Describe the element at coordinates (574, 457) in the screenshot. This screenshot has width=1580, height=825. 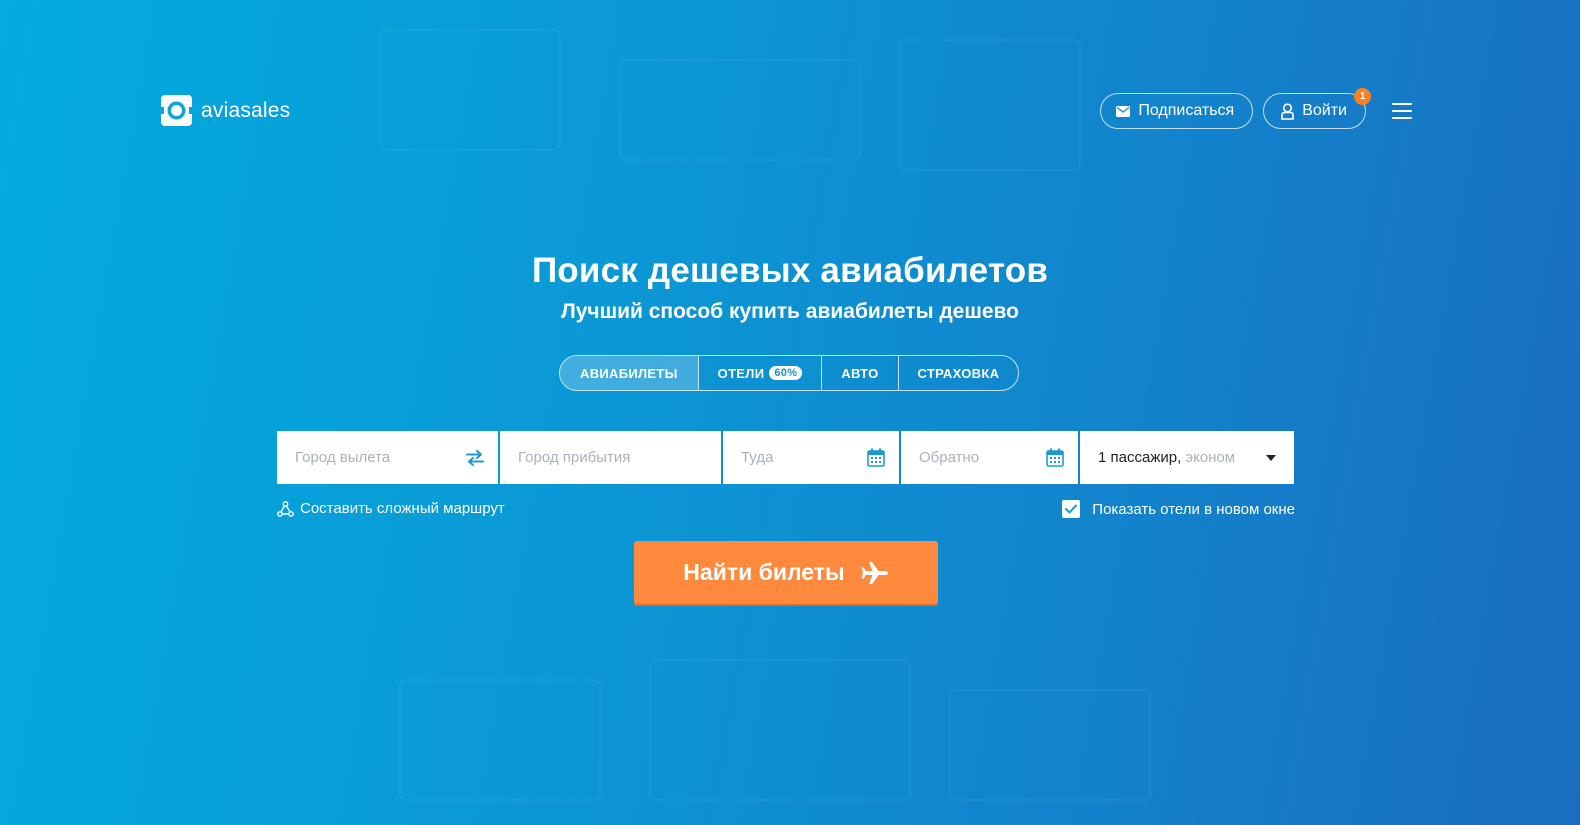
I see `destination-placeholder: Город прибытия` at that location.